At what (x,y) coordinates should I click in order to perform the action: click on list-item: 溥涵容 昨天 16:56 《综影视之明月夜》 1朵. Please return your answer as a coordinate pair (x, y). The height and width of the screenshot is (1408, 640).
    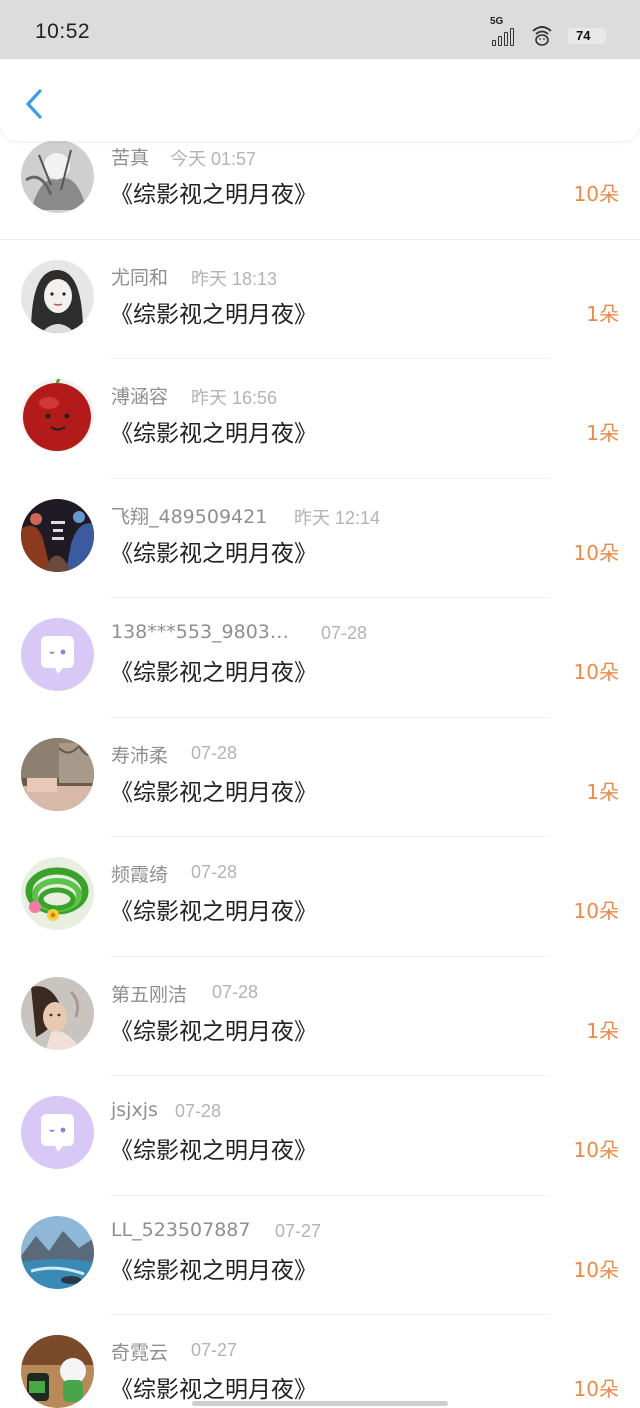
    Looking at the image, I should click on (320, 419).